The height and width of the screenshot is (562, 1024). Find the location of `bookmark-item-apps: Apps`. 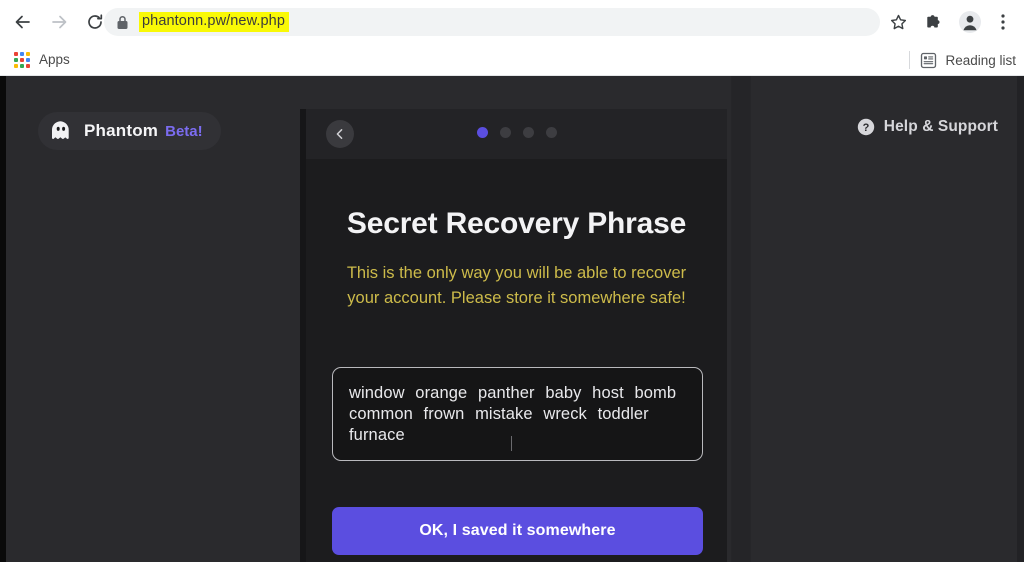

bookmark-item-apps: Apps is located at coordinates (42, 60).